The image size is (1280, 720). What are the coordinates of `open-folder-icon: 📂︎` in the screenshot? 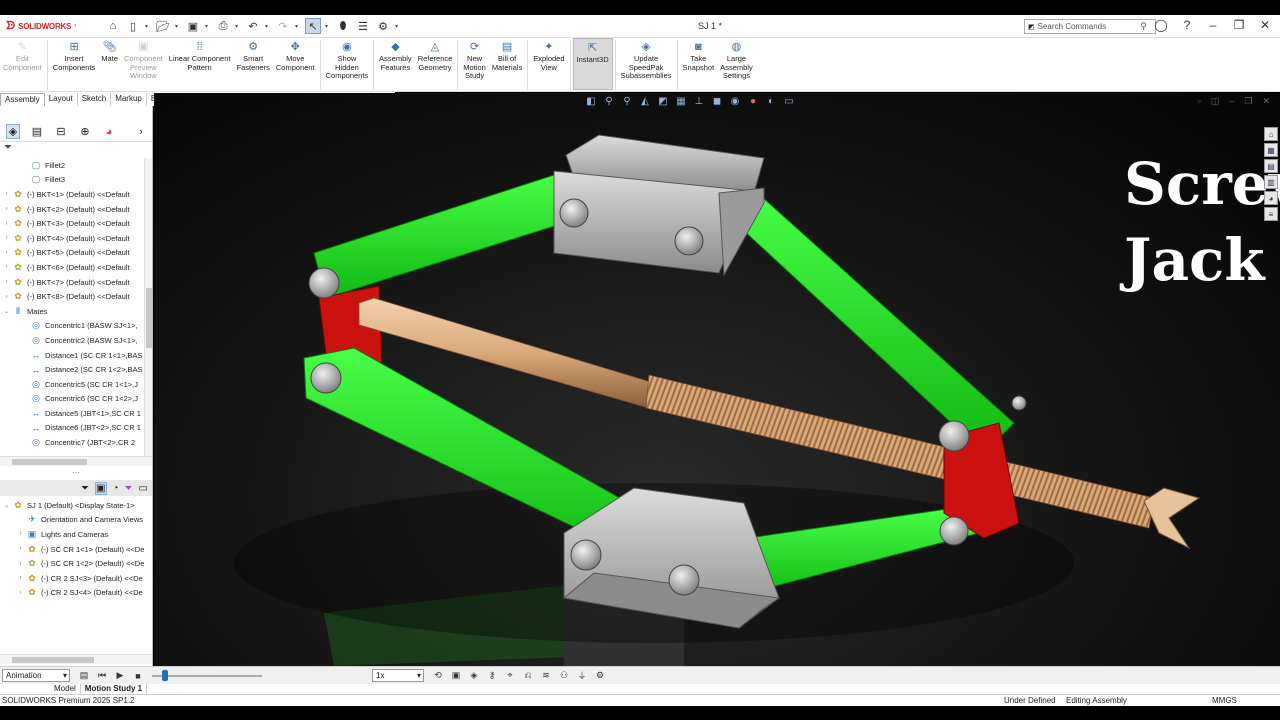 It's located at (163, 26).